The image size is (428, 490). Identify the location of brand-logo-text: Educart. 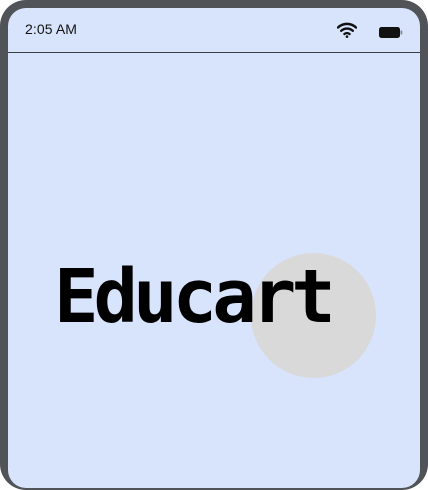
(195, 297).